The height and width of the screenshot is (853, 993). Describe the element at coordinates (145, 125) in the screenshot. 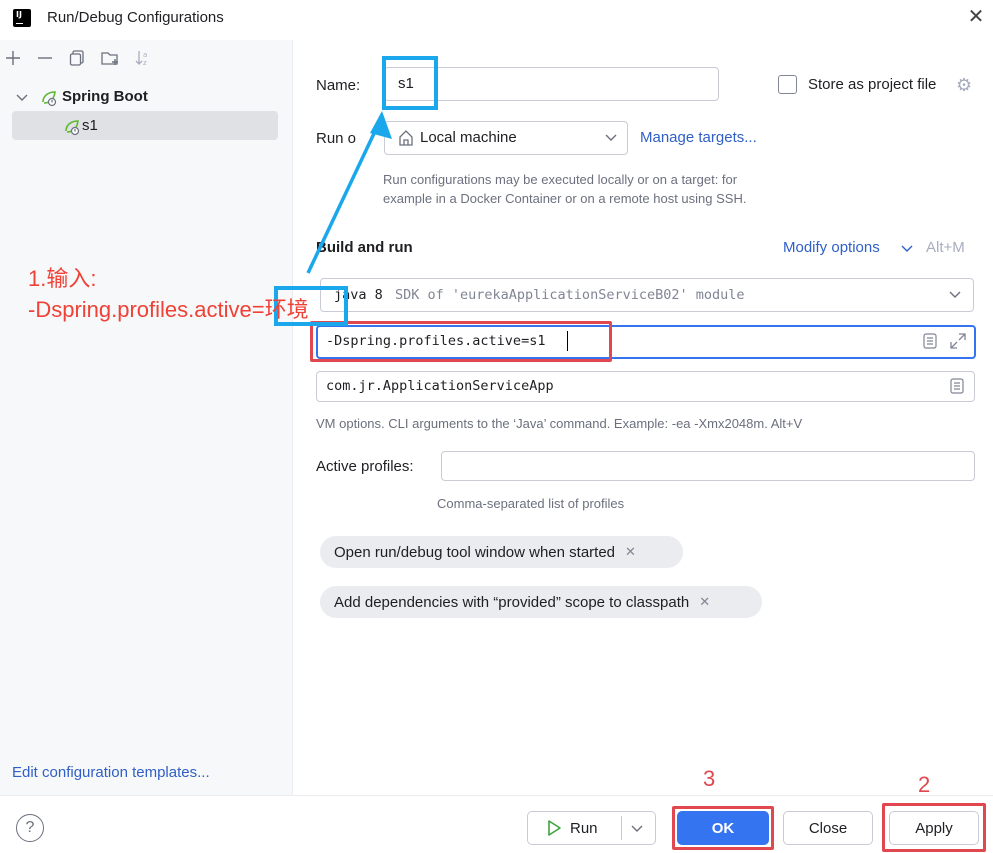

I see `tree-item-s1: s1` at that location.